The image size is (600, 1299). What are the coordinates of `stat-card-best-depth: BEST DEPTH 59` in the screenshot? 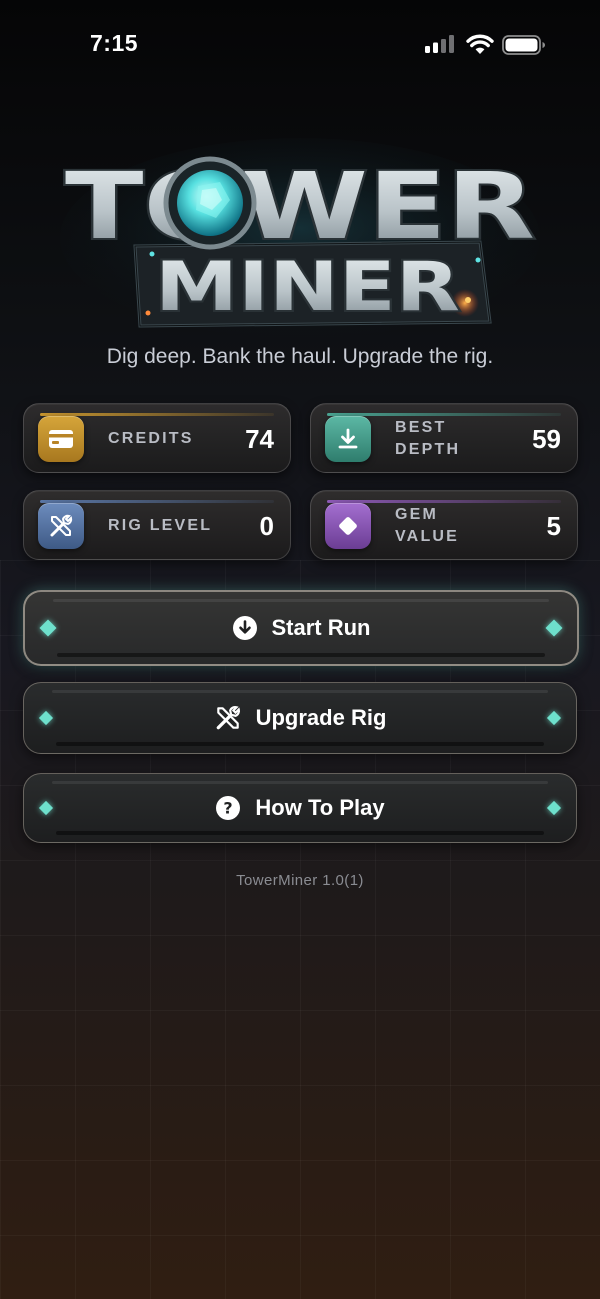 It's located at (444, 438).